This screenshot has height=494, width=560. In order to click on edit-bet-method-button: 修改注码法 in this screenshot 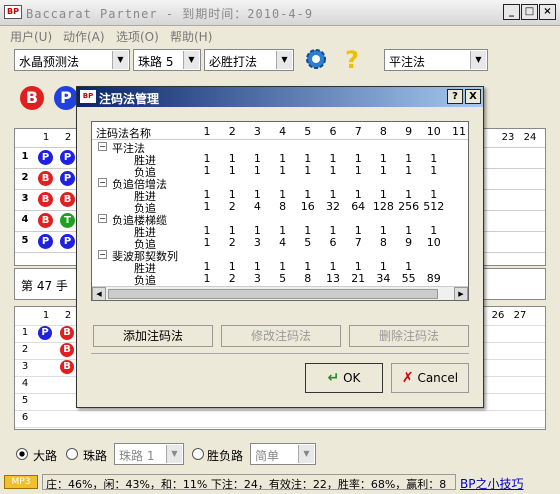, I will do `click(281, 336)`.